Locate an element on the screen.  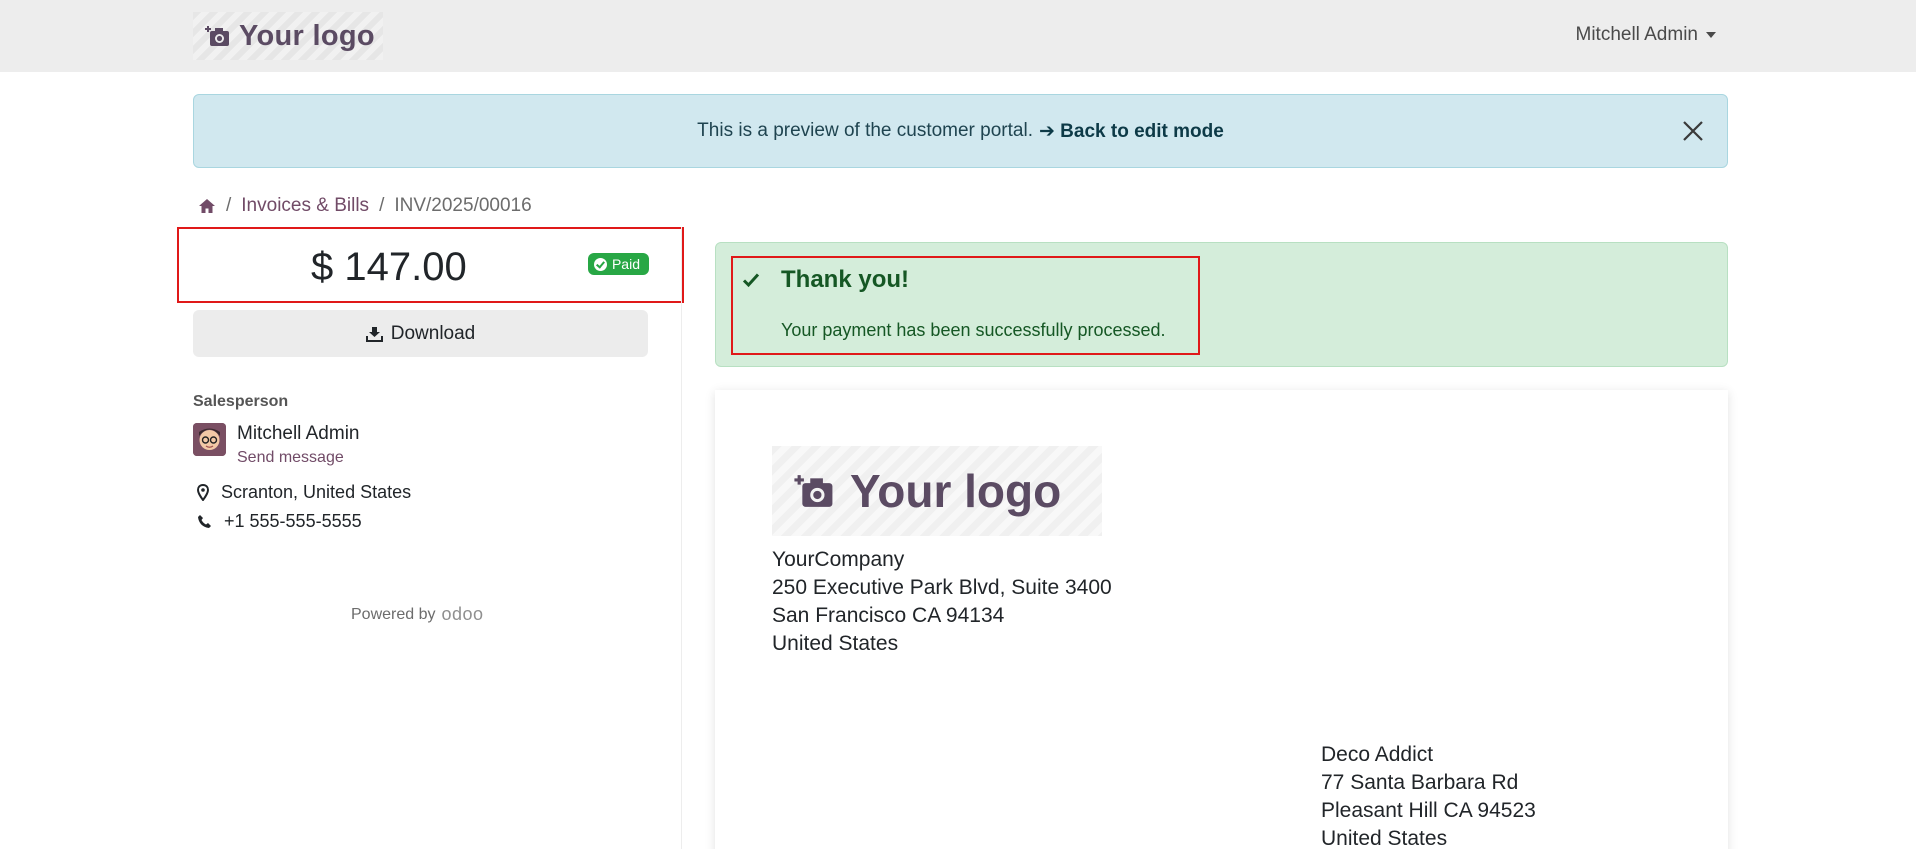
invoice-amount-box: $ 147.00 Paid is located at coordinates (430, 265).